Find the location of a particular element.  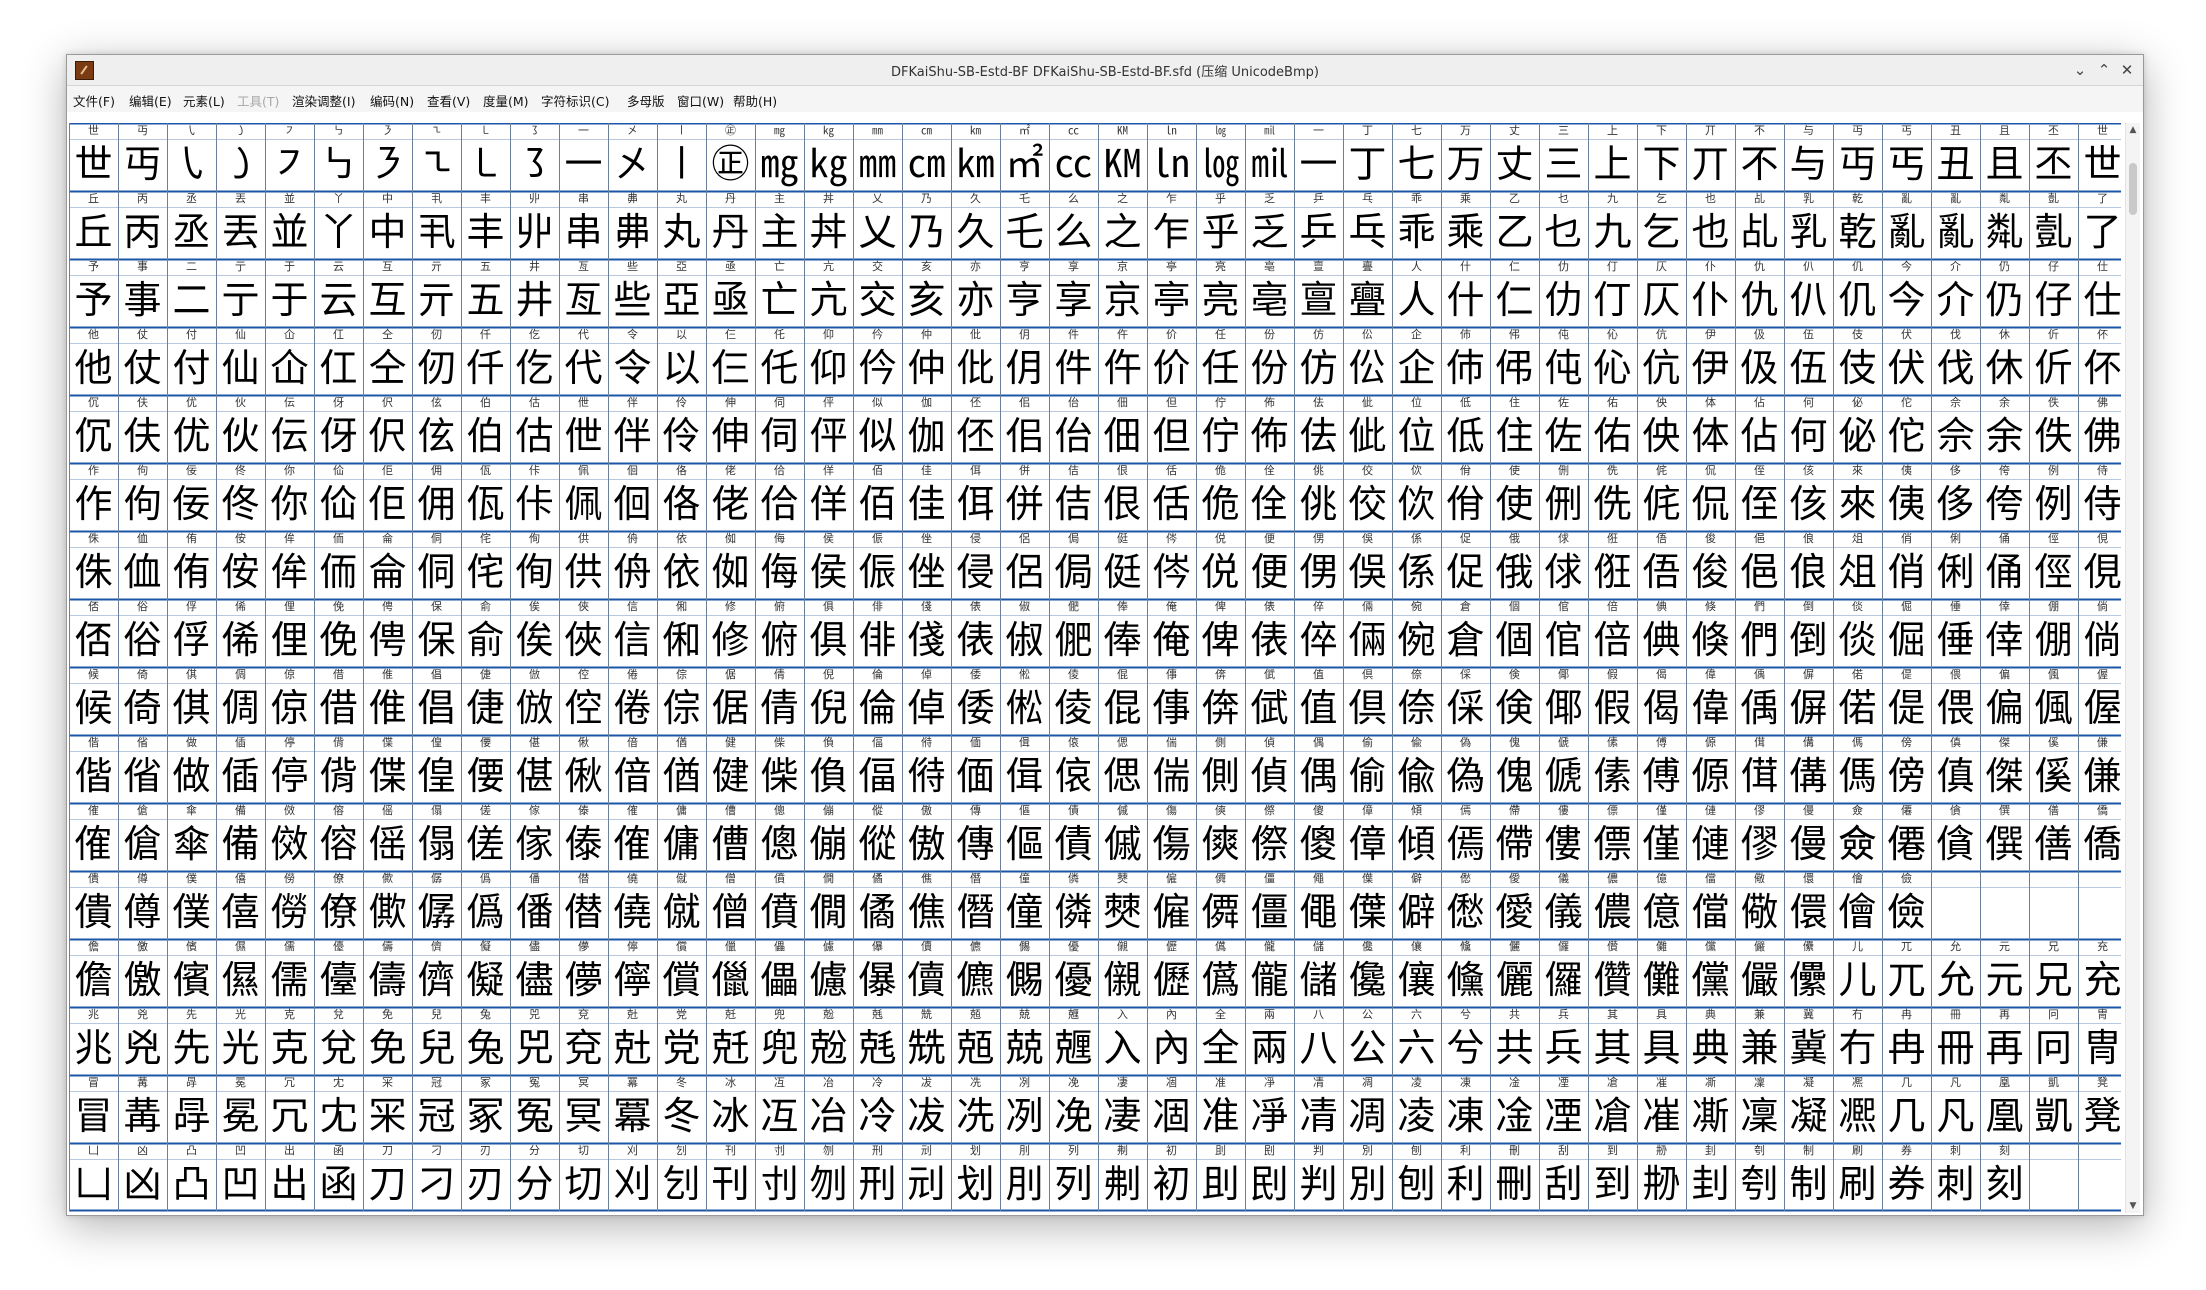

menu-tools: 工具(T) is located at coordinates (258, 100).